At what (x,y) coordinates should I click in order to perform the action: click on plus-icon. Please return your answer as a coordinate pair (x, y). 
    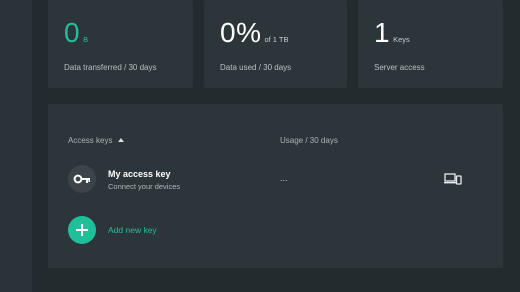
    Looking at the image, I should click on (82, 230).